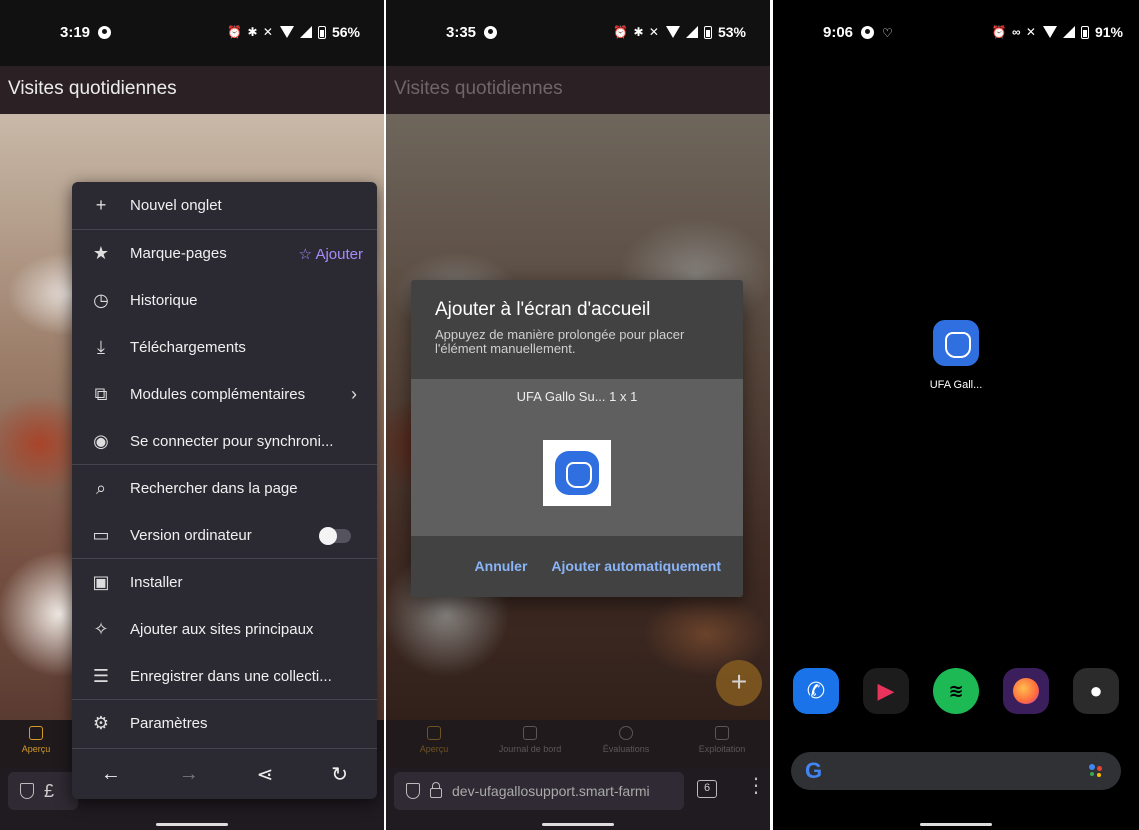  I want to click on menu-desktop-site: ▭ Version ordinateur, so click(224, 535).